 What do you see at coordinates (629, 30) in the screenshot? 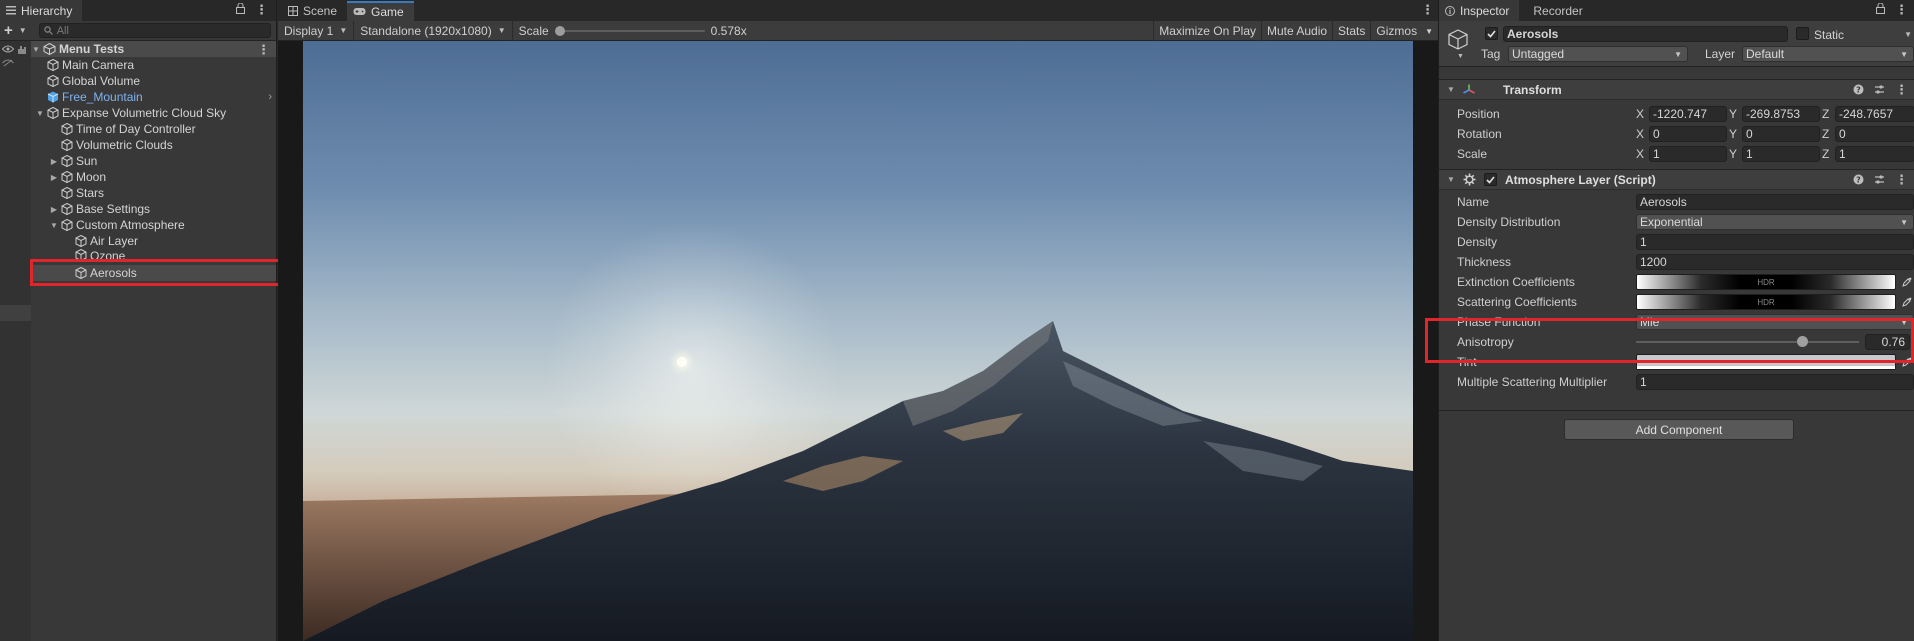
I see `scale-slider` at bounding box center [629, 30].